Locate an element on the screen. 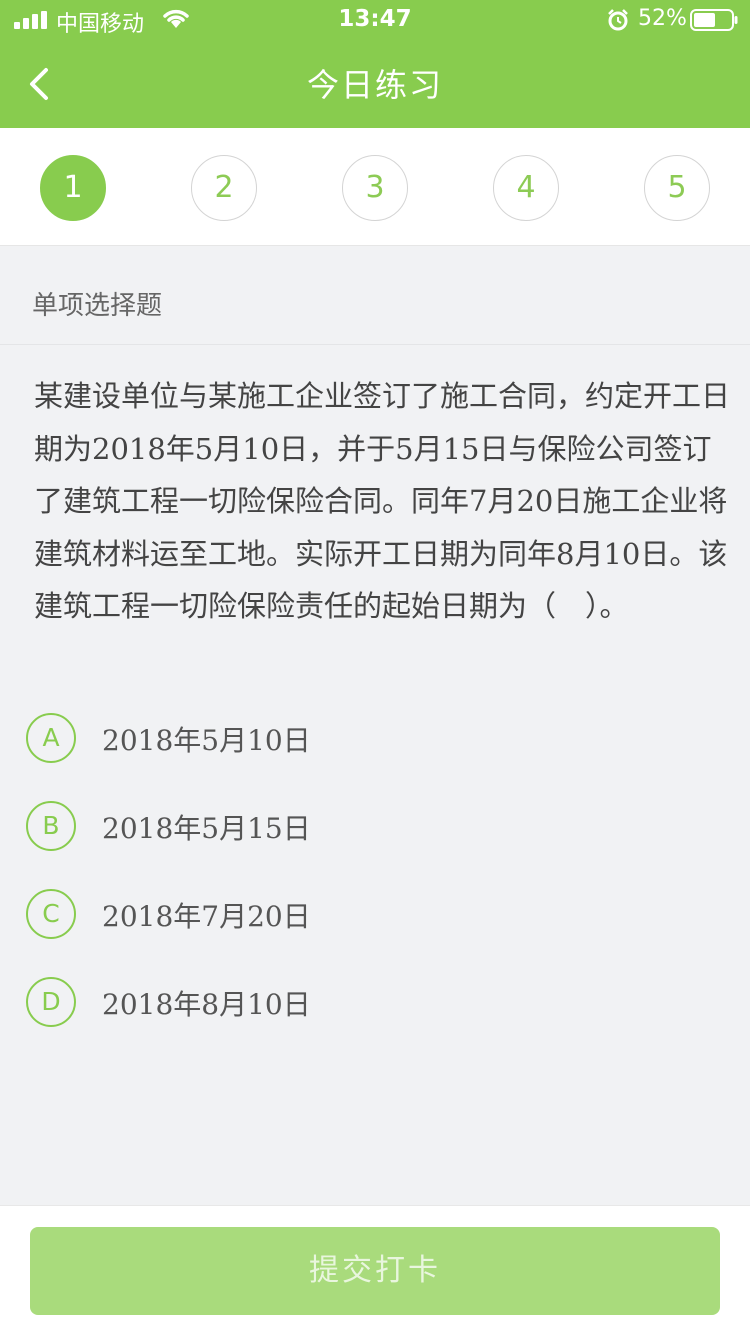 Image resolution: width=750 pixels, height=1334 pixels. step-3: 3 is located at coordinates (375, 188).